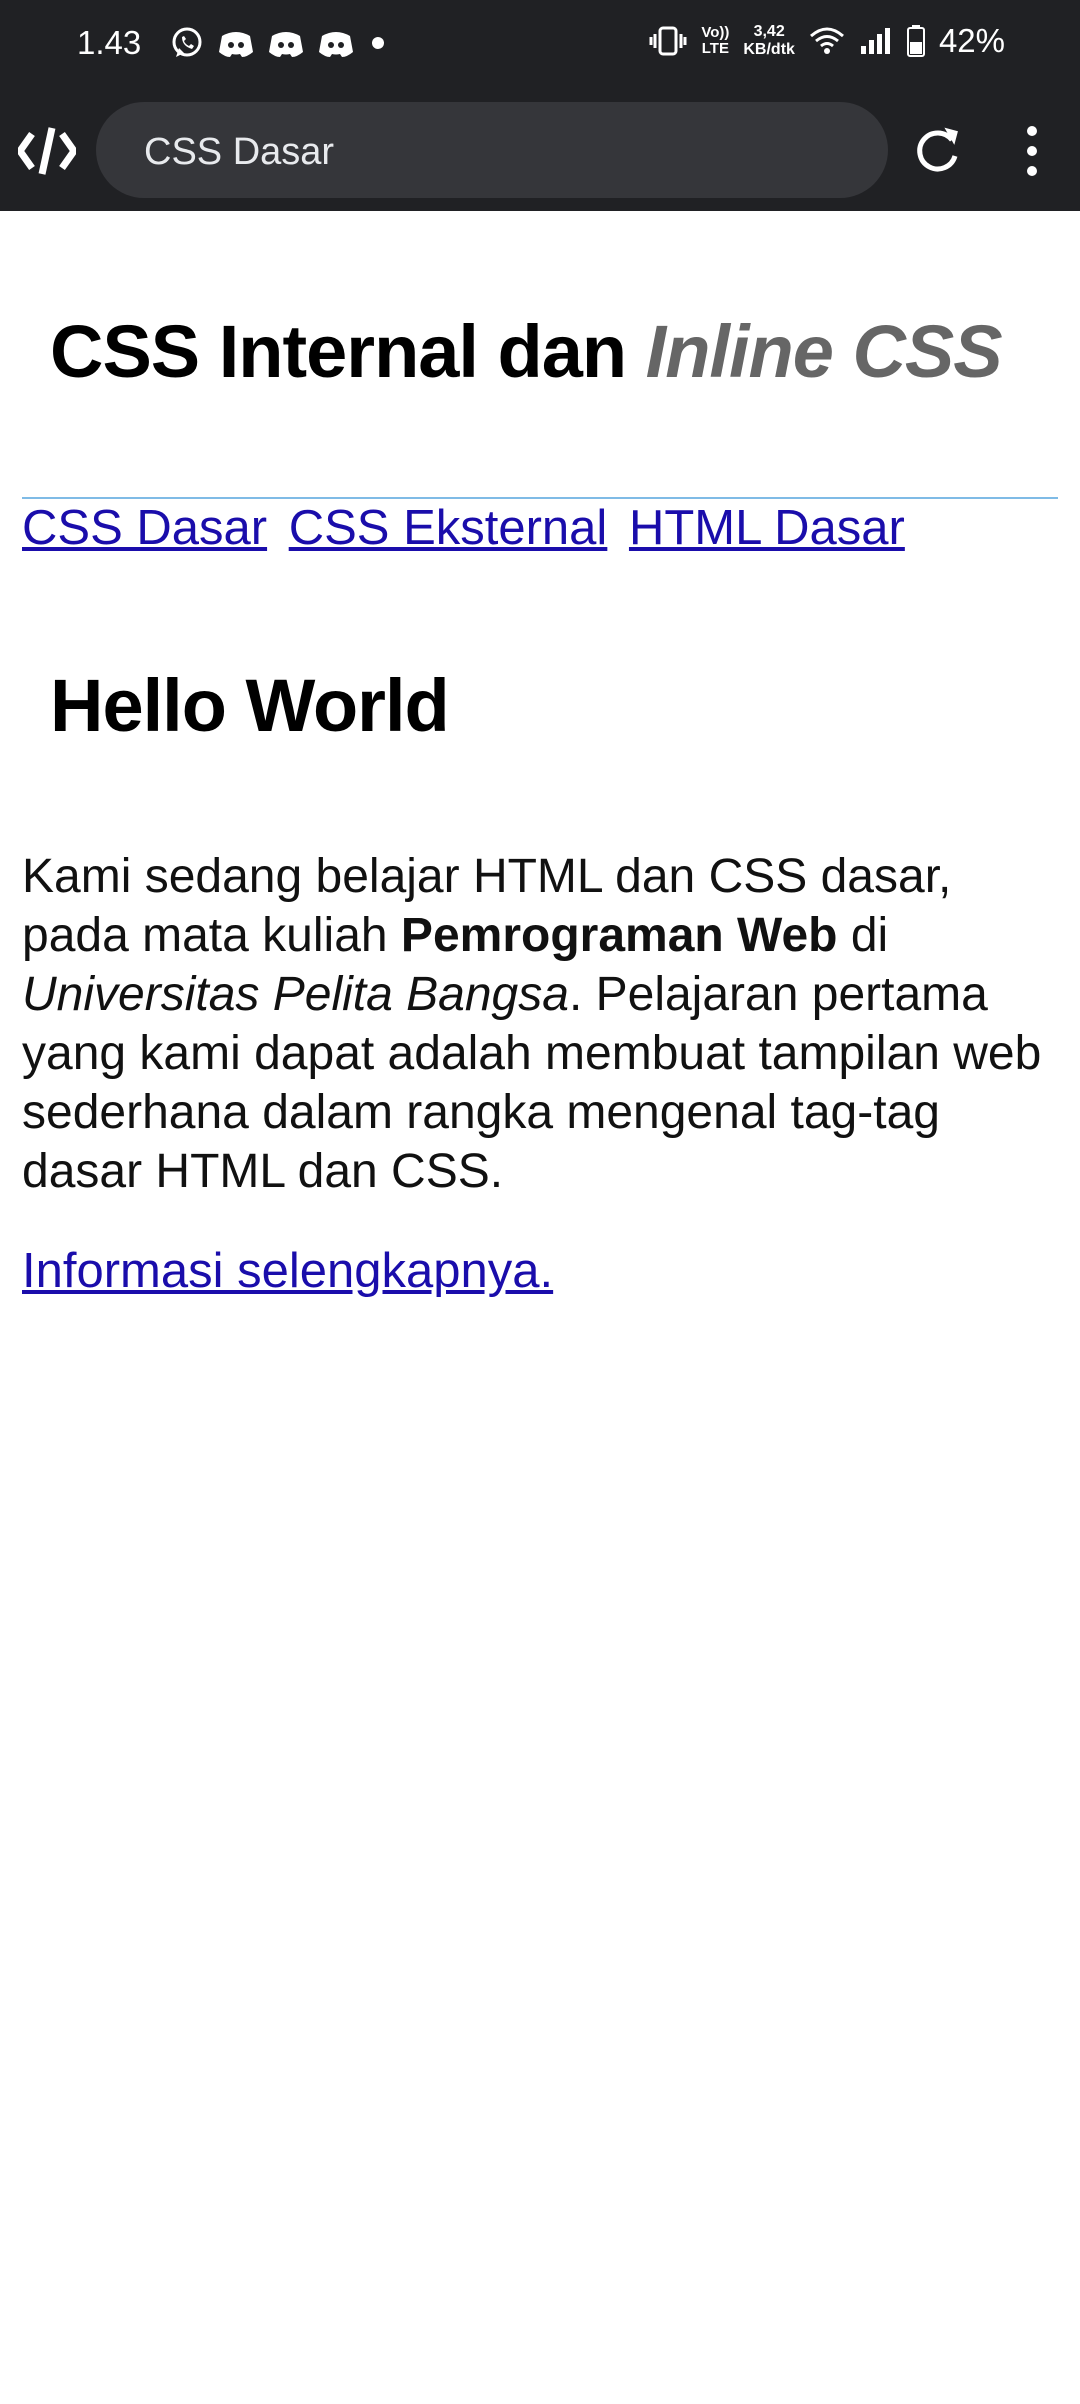 This screenshot has height=2404, width=1080. I want to click on nav-links: CSS Dasar CSS Eksternal HTML Dasar, so click(467, 528).